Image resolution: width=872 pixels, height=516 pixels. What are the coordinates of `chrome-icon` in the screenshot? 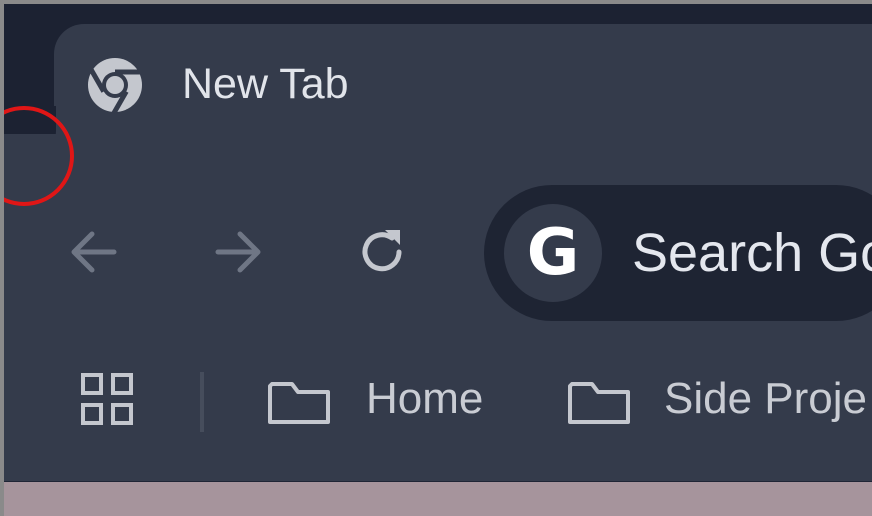 It's located at (115, 86).